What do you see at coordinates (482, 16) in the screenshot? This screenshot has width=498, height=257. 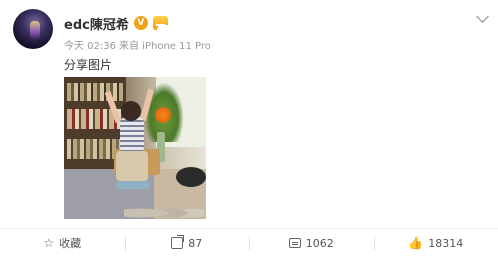 I see `chevron-down-icon` at bounding box center [482, 16].